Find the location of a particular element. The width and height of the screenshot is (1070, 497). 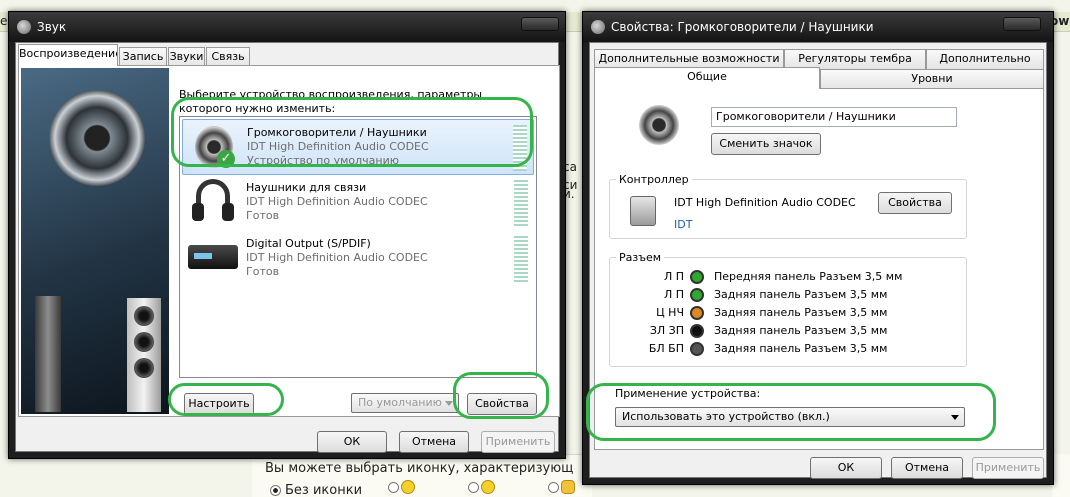

speaker-artwork is located at coordinates (95, 241).